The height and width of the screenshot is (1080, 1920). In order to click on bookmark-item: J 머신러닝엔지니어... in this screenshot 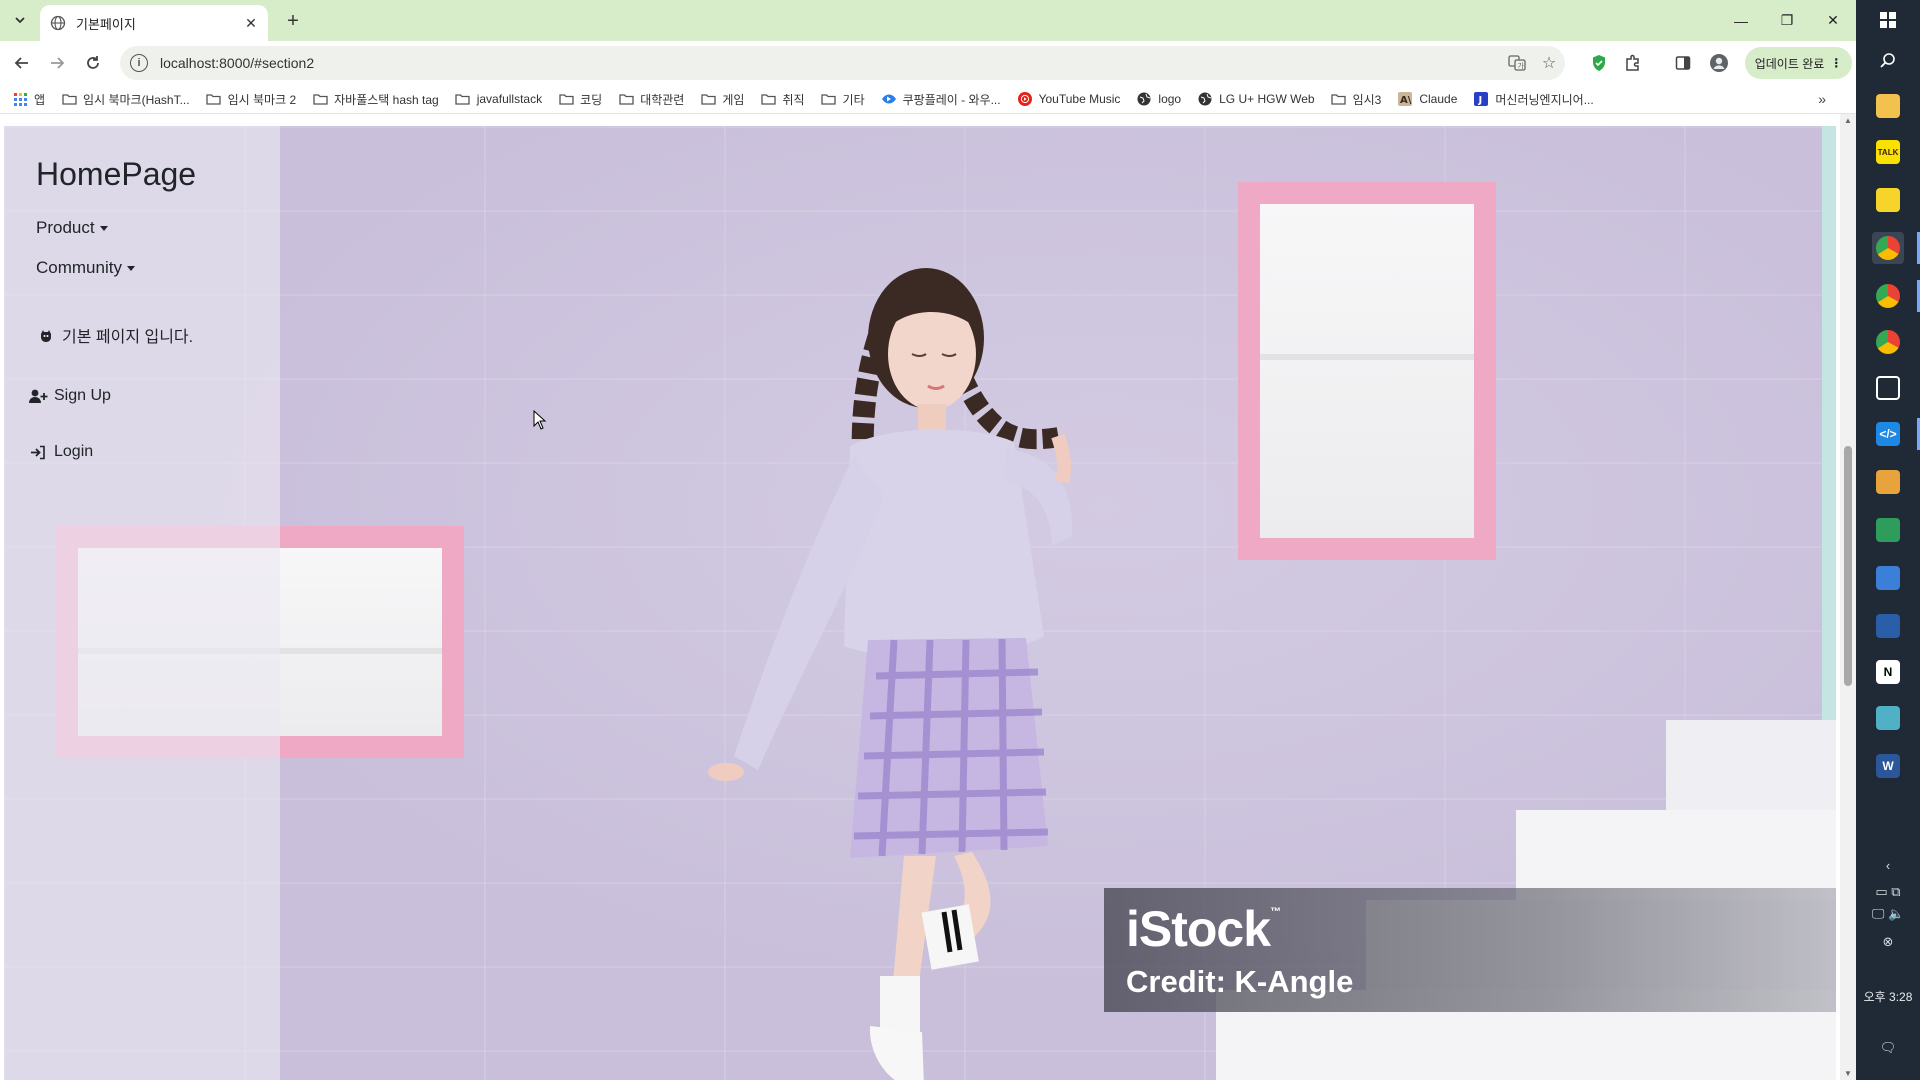, I will do `click(1533, 99)`.